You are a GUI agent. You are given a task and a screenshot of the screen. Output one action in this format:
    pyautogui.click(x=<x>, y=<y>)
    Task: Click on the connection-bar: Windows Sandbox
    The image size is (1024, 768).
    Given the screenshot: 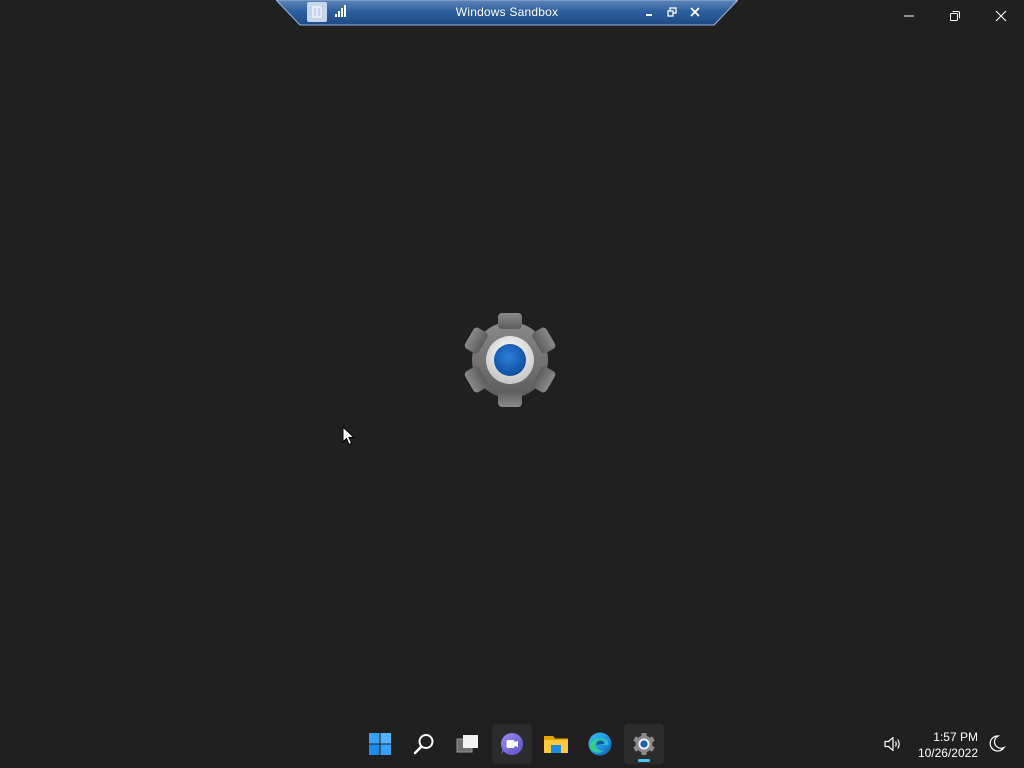 What is the action you would take?
    pyautogui.click(x=507, y=13)
    